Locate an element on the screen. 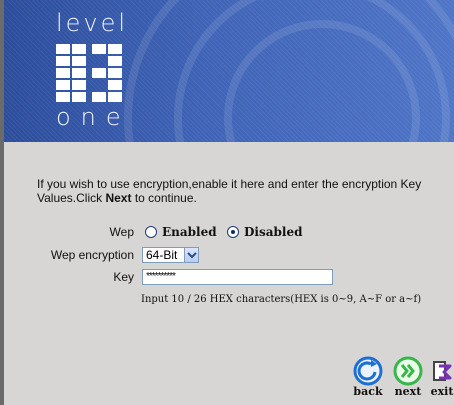 This screenshot has height=405, width=454. wep-row: Wep Enabled Disabled is located at coordinates (229, 233).